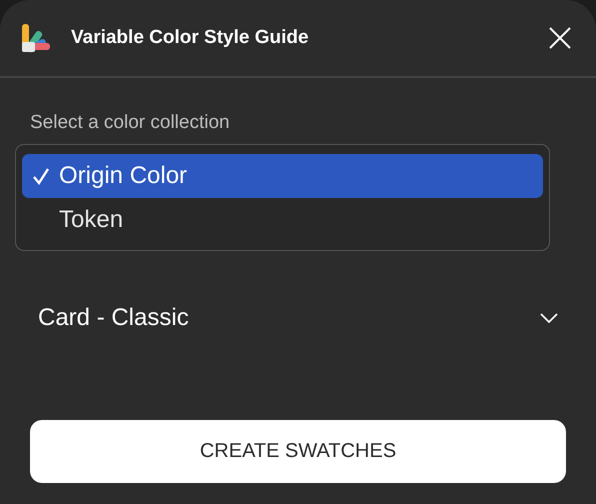 The width and height of the screenshot is (596, 504). Describe the element at coordinates (549, 318) in the screenshot. I see `chevron-down-icon` at that location.